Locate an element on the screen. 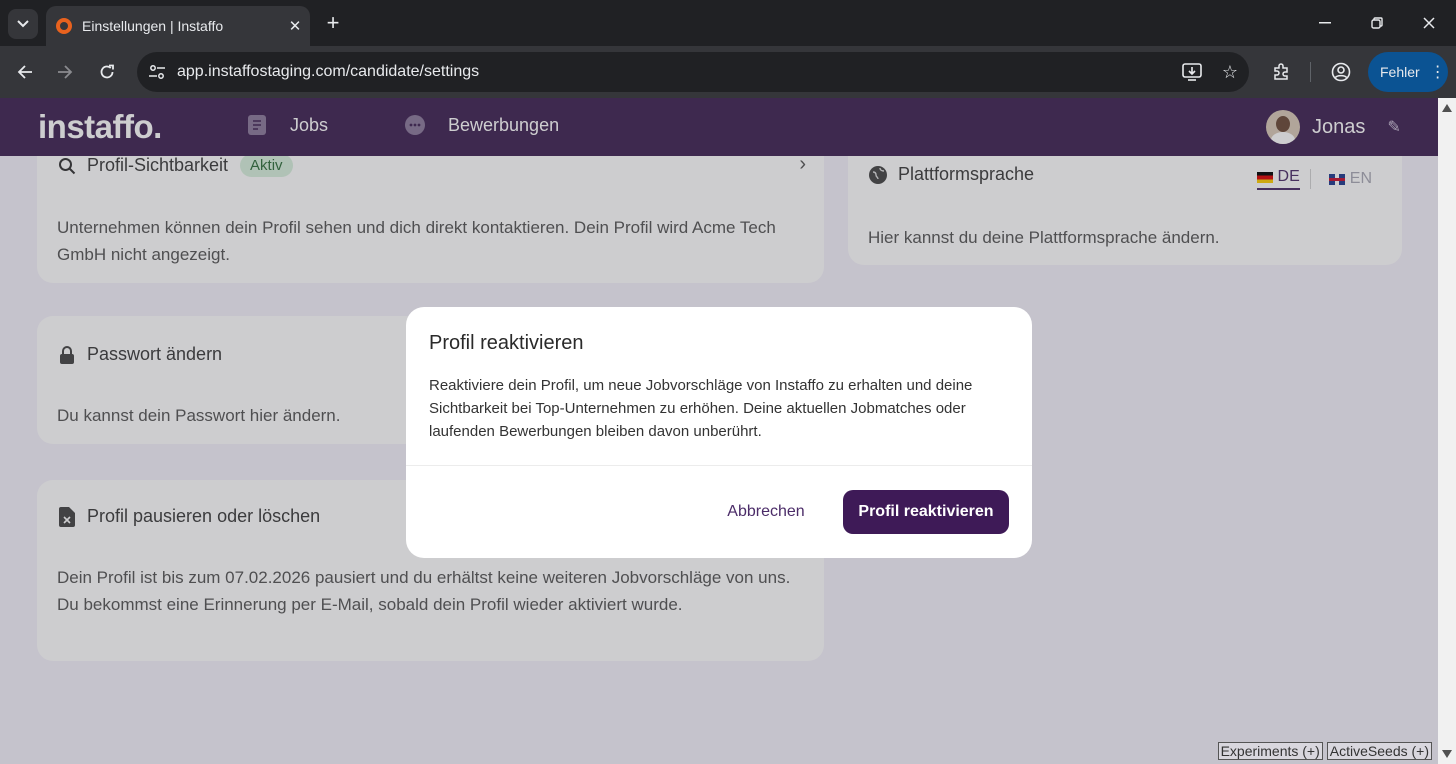 This screenshot has width=1456, height=764. reload-icon is located at coordinates (107, 71).